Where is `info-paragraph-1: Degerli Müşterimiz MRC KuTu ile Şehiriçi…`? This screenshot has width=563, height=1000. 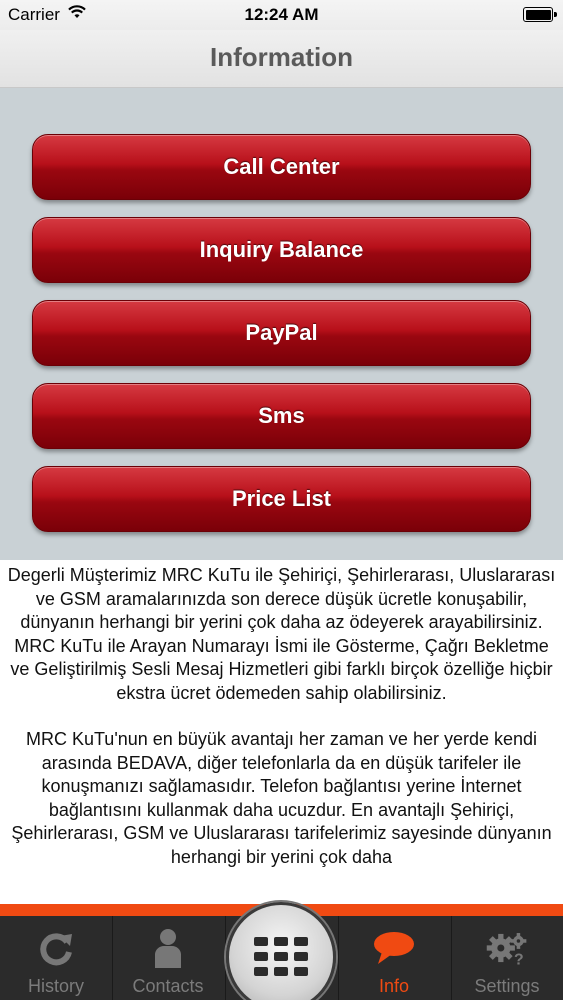
info-paragraph-1: Degerli Müşterimiz MRC KuTu ile Şehiriçi… is located at coordinates (281, 634).